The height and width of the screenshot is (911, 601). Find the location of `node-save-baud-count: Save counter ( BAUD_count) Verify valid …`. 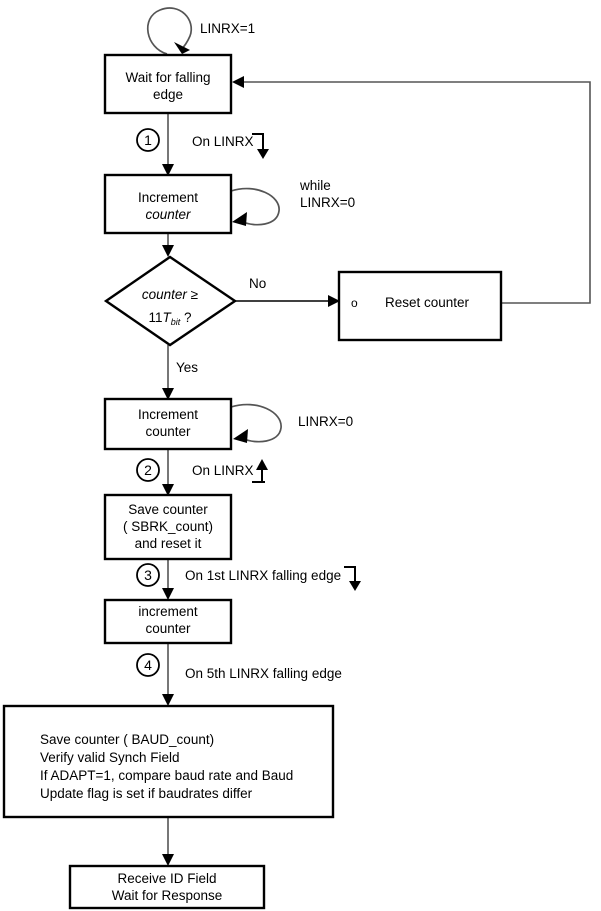

node-save-baud-count: Save counter ( BAUD_count) Verify valid … is located at coordinates (168, 761).